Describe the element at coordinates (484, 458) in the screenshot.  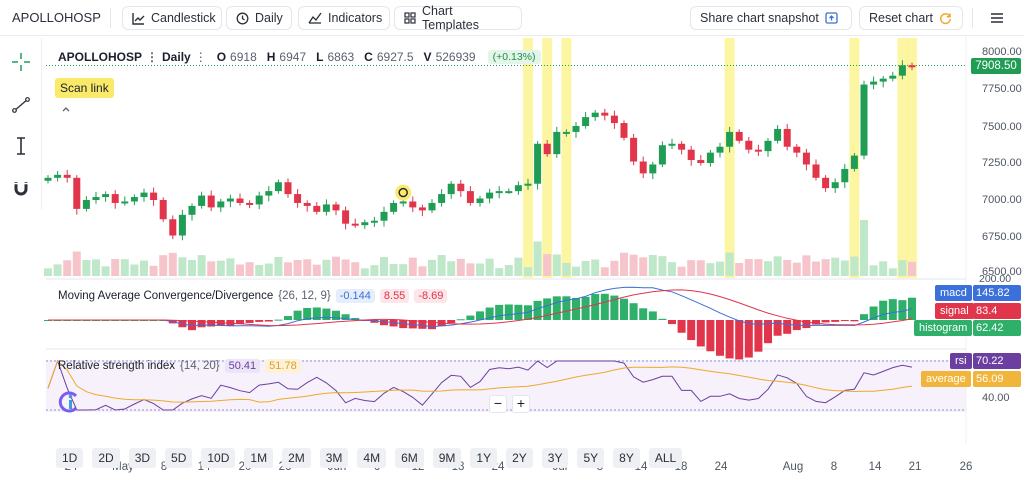
I see `range-1y-button: 1Y` at that location.